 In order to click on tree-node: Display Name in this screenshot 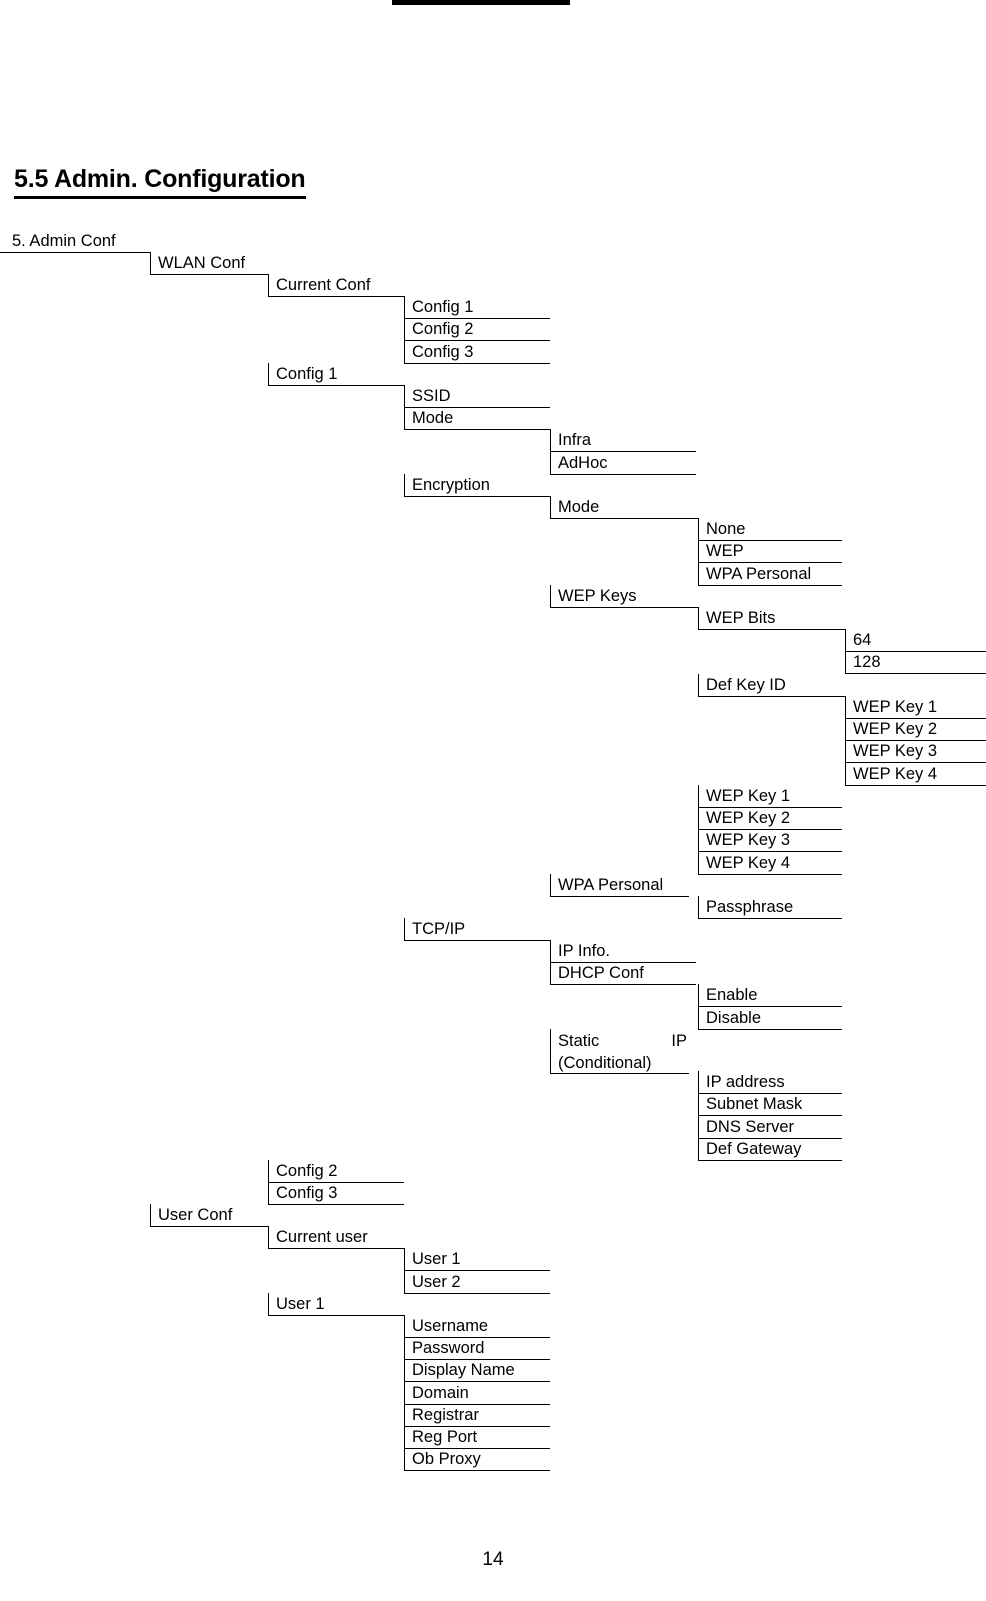, I will do `click(477, 1370)`.